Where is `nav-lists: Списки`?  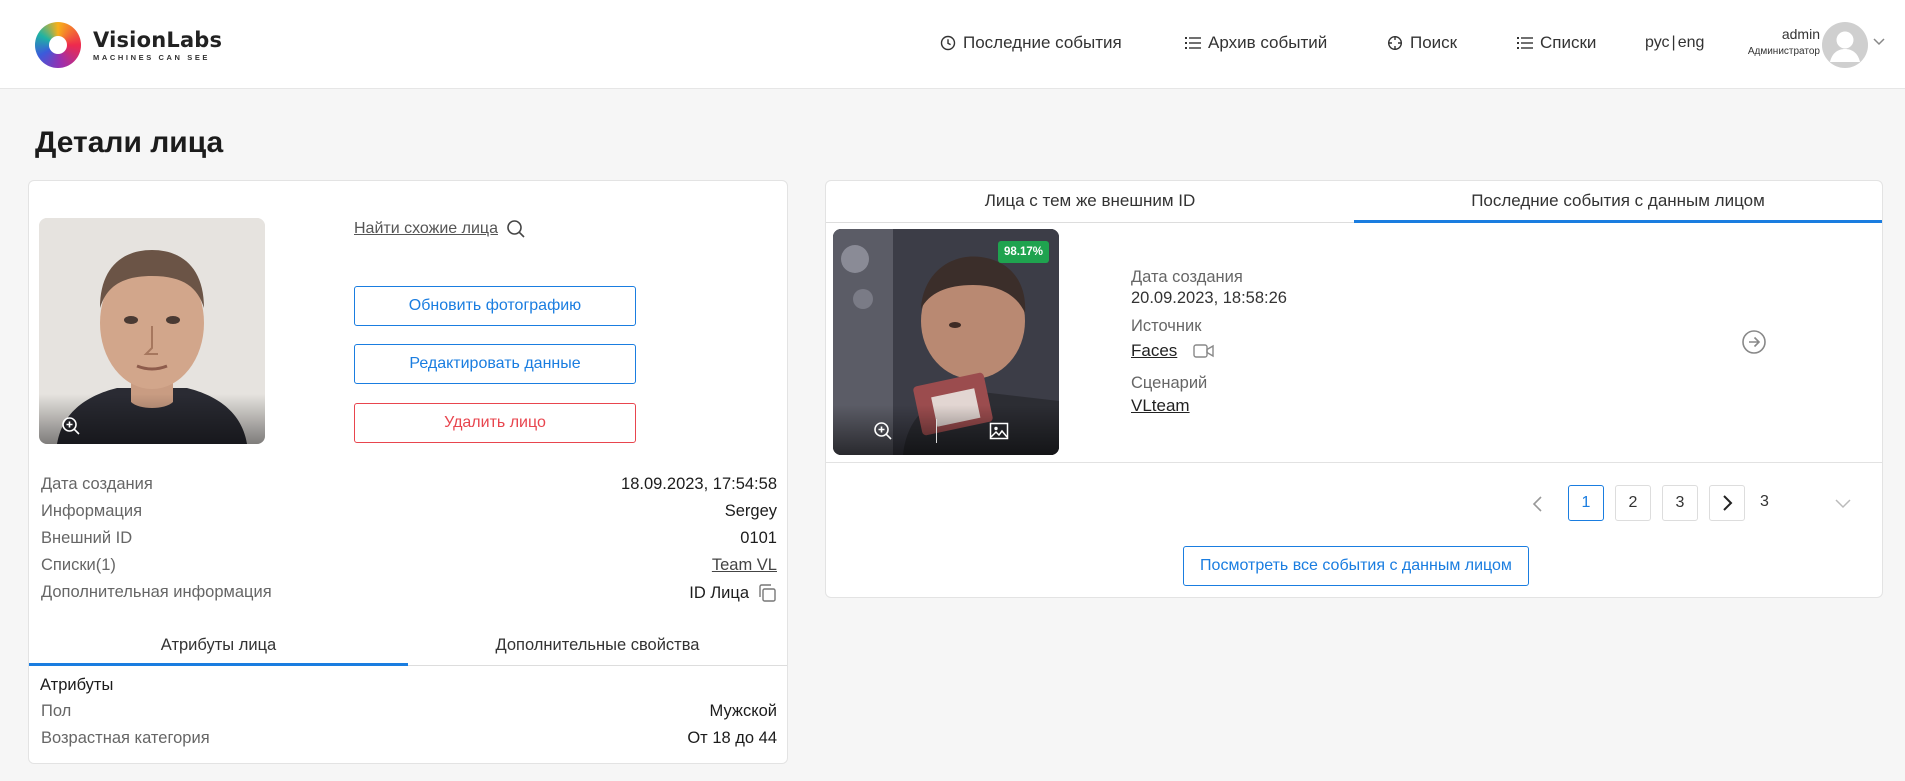 nav-lists: Списки is located at coordinates (1556, 43).